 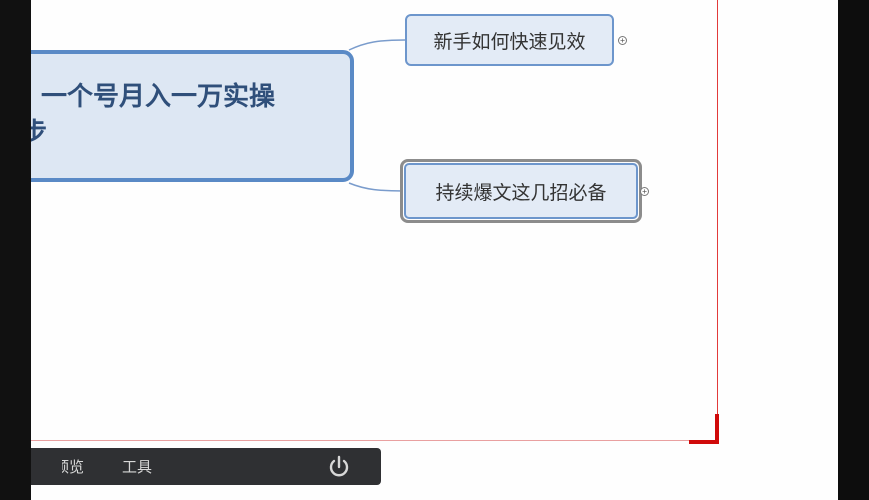 I want to click on central-topic-node: 一个号月入一万实操 步, so click(x=192, y=116).